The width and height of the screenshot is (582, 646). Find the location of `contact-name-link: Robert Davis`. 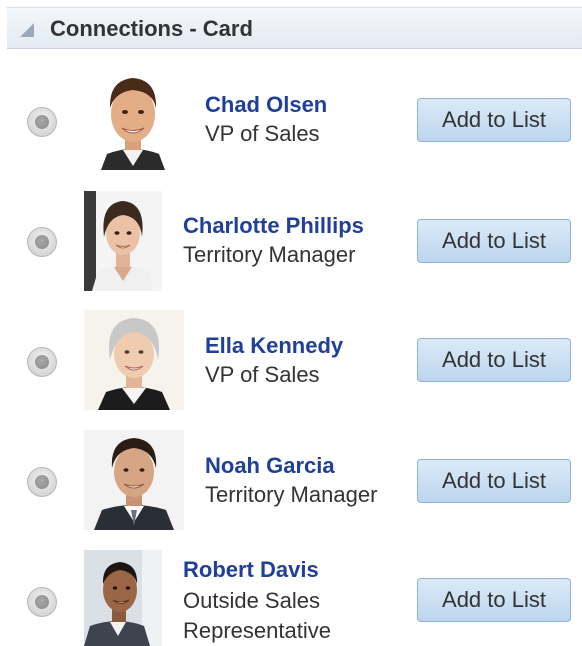

contact-name-link: Robert Davis is located at coordinates (251, 570).